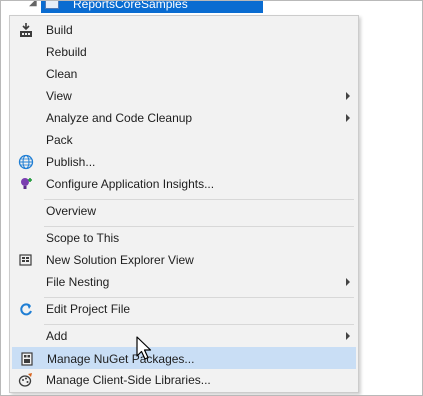 The width and height of the screenshot is (423, 396). I want to click on globe-icon, so click(26, 162).